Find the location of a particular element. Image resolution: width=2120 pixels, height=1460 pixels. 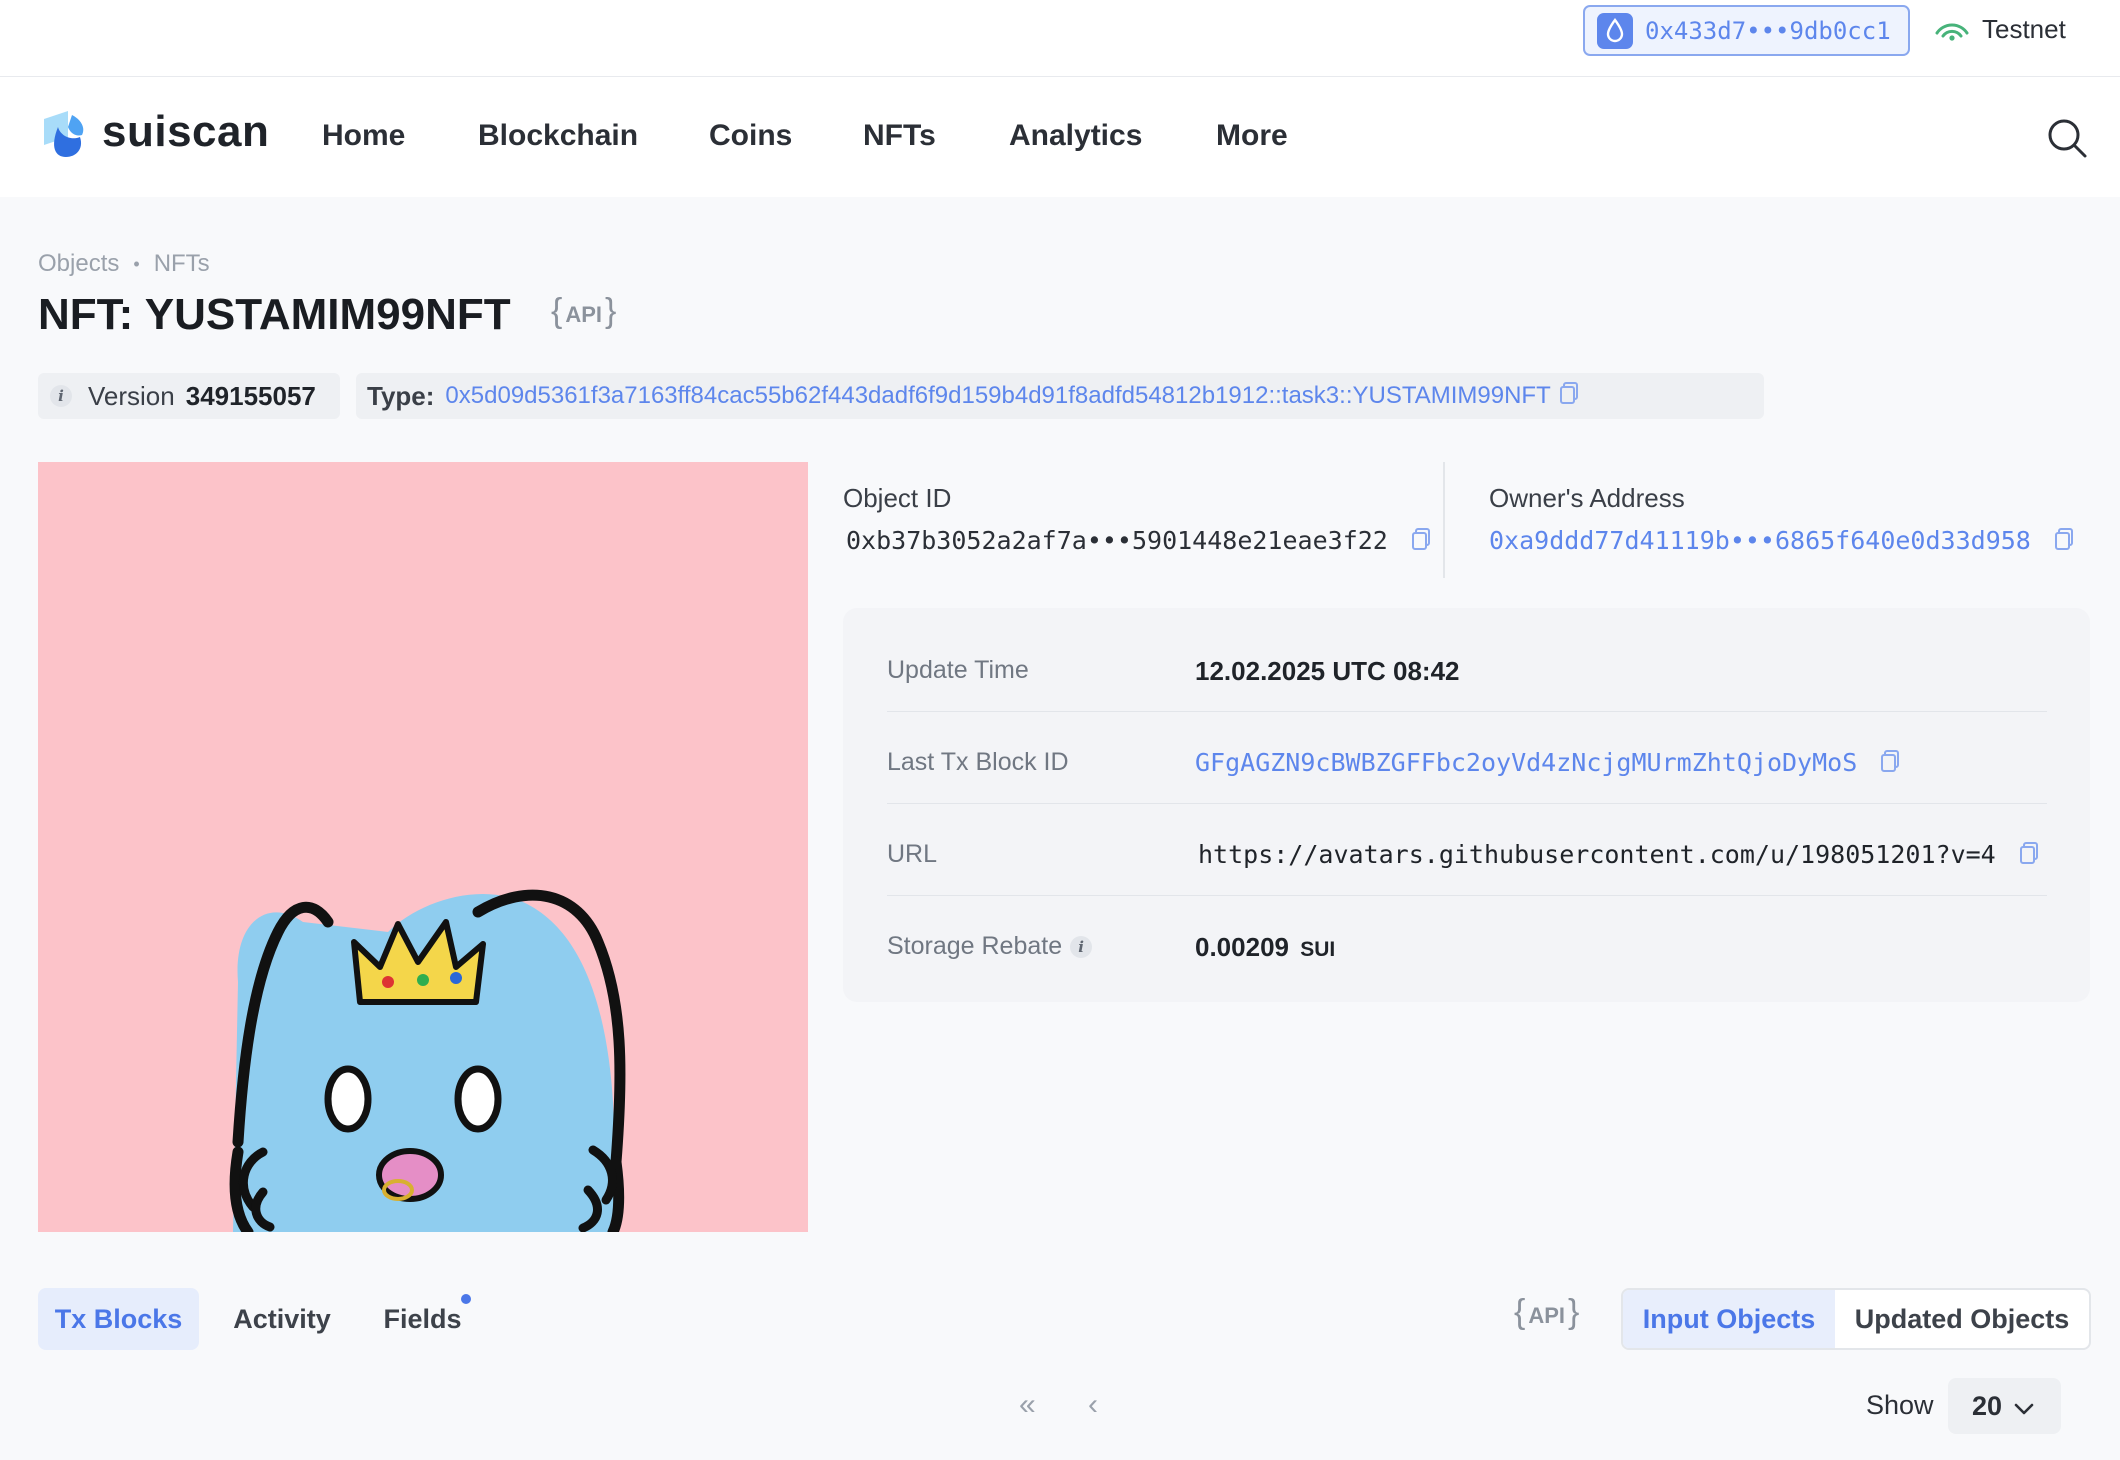

storage-rebate-label-wrap: Storage Rebate i is located at coordinates (990, 946).